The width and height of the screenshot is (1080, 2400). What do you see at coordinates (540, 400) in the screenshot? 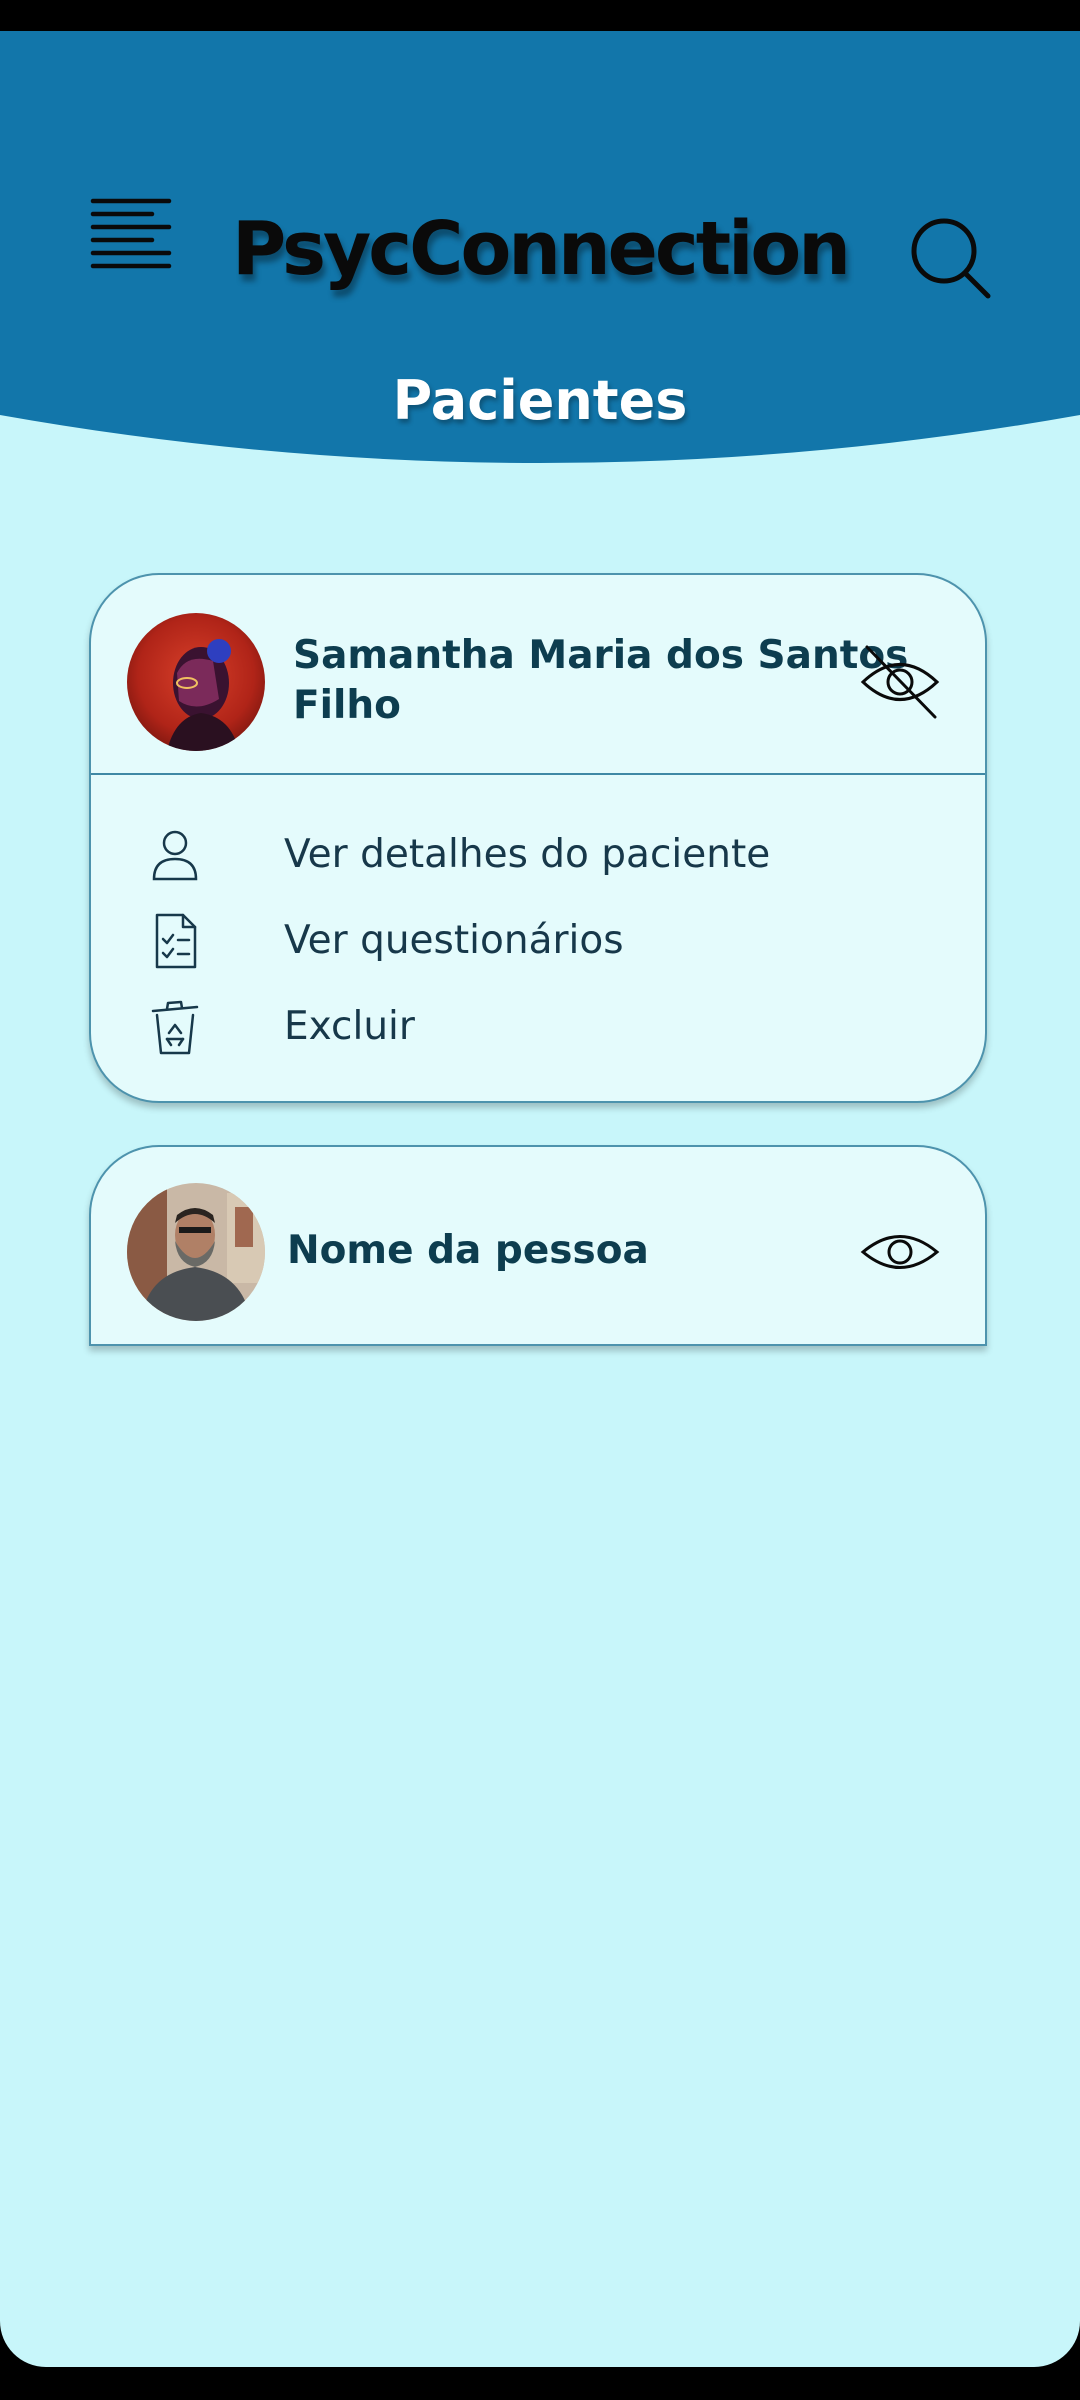
I see `page-title: Pacientes` at bounding box center [540, 400].